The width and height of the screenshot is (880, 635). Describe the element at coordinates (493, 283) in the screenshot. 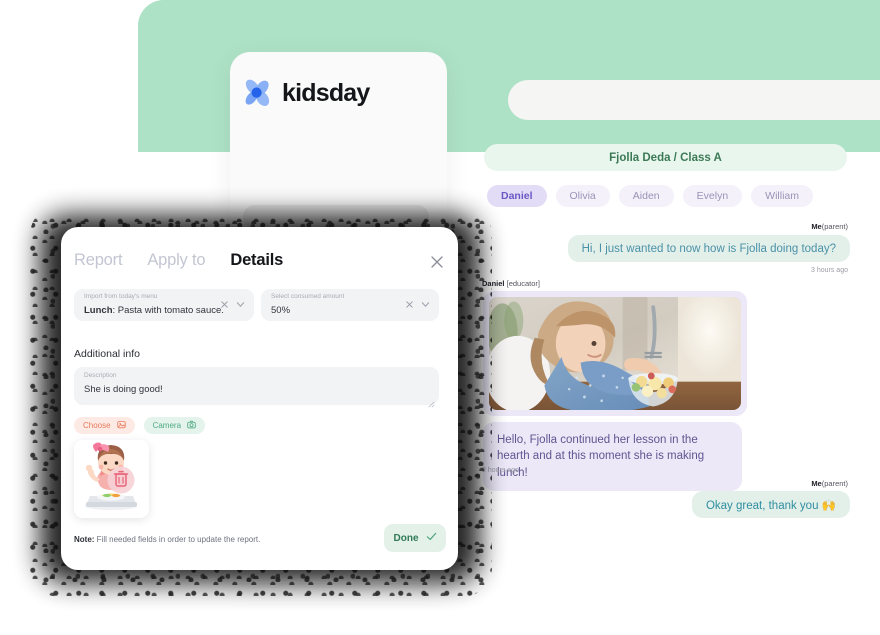

I see `message-sender-name: Daniel` at that location.